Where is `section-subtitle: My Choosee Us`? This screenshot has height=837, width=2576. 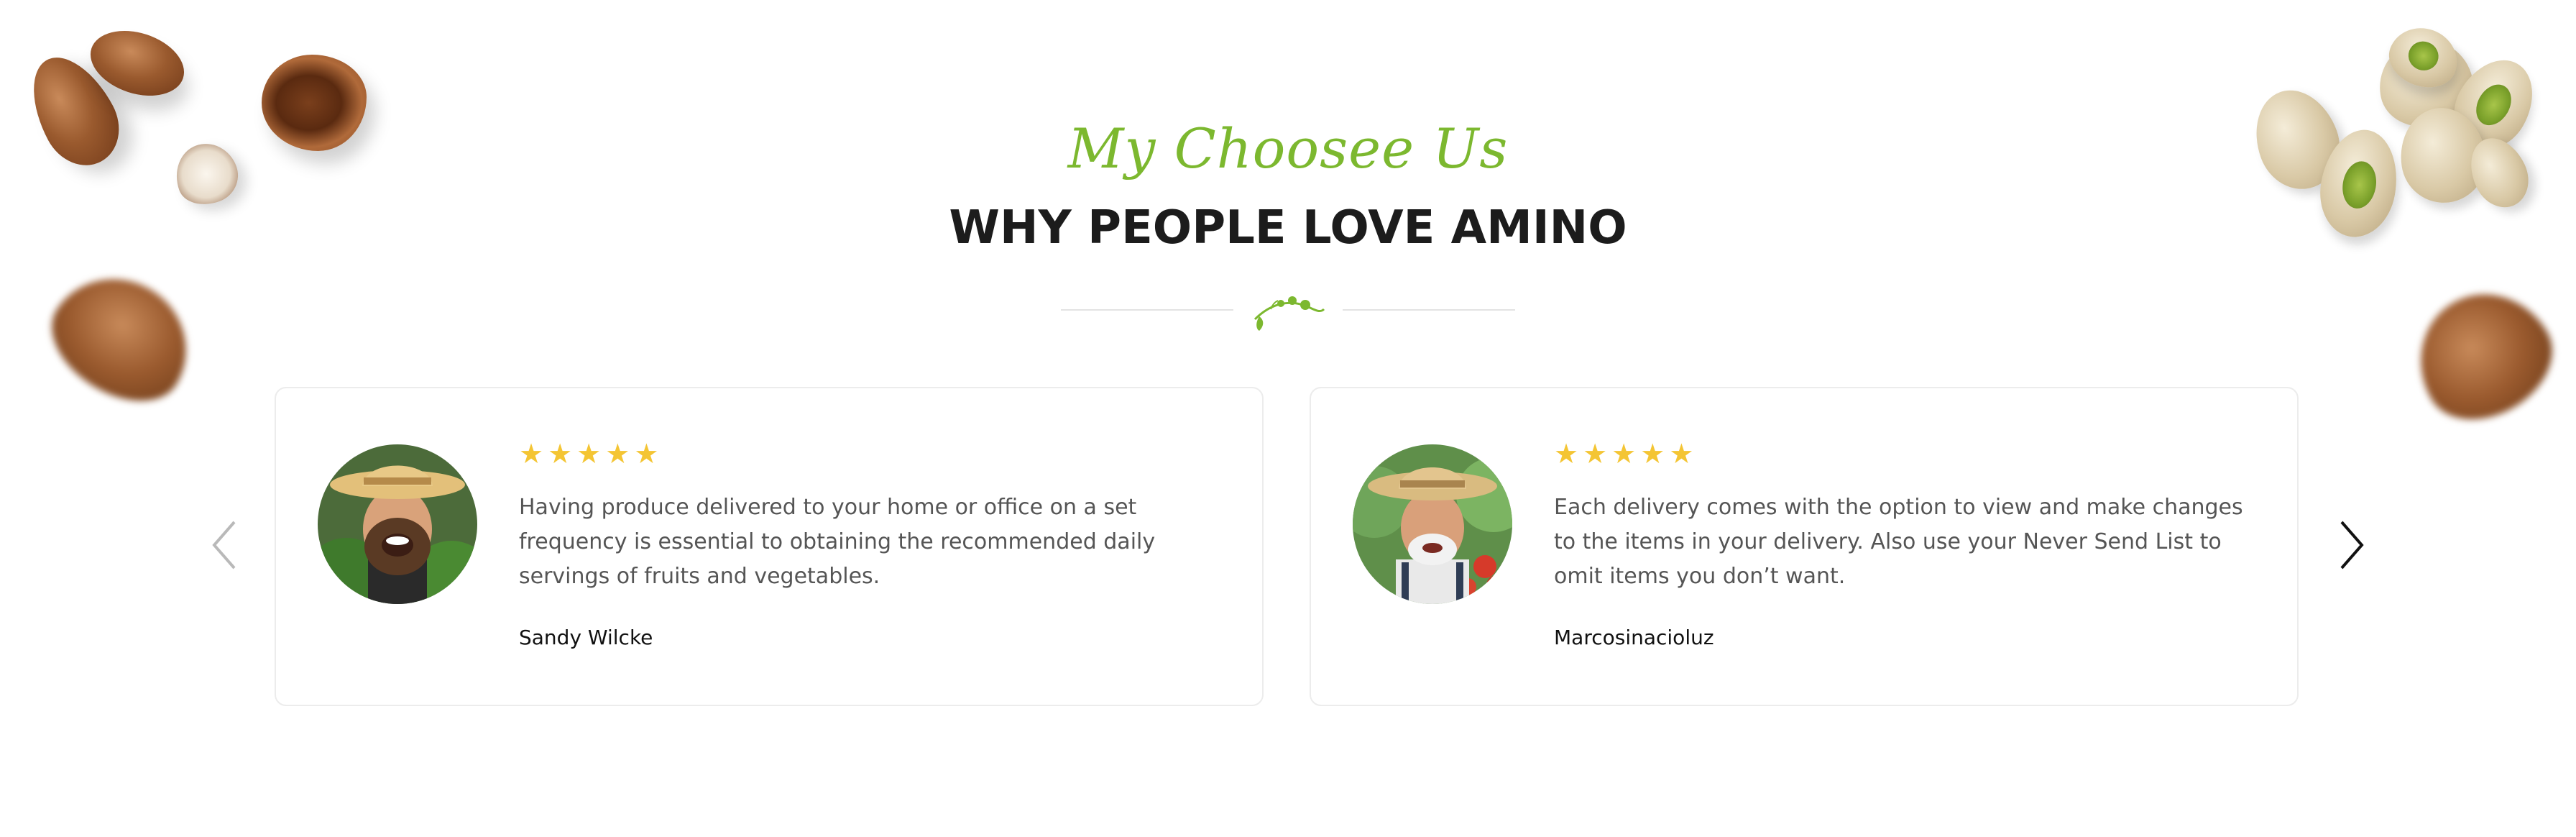
section-subtitle: My Choosee Us is located at coordinates (1288, 148).